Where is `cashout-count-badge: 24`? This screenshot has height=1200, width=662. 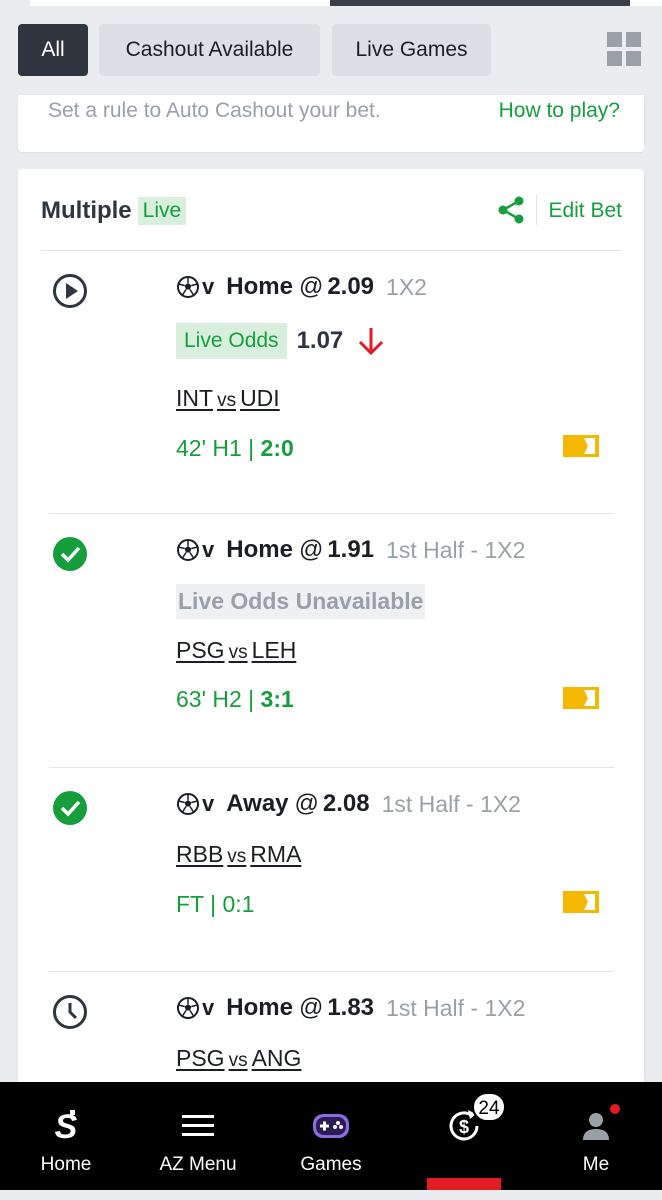 cashout-count-badge: 24 is located at coordinates (489, 1107).